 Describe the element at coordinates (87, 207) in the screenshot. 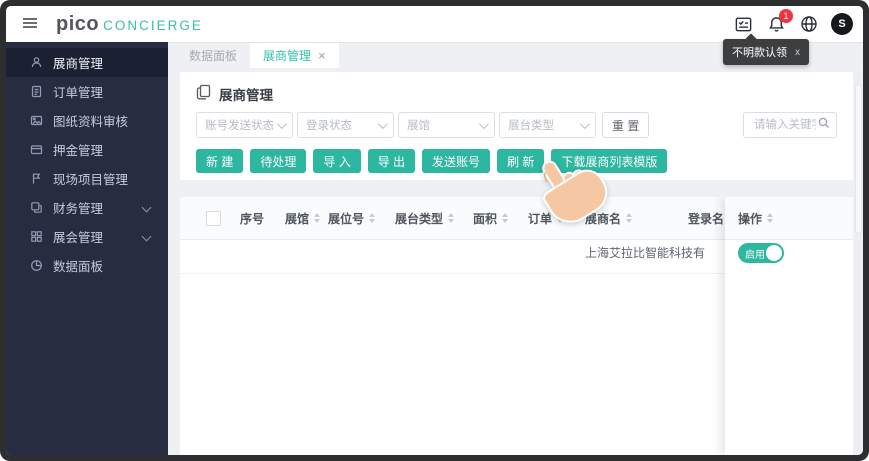

I see `sidebar-item-finance-mgmt: 财务管理` at that location.